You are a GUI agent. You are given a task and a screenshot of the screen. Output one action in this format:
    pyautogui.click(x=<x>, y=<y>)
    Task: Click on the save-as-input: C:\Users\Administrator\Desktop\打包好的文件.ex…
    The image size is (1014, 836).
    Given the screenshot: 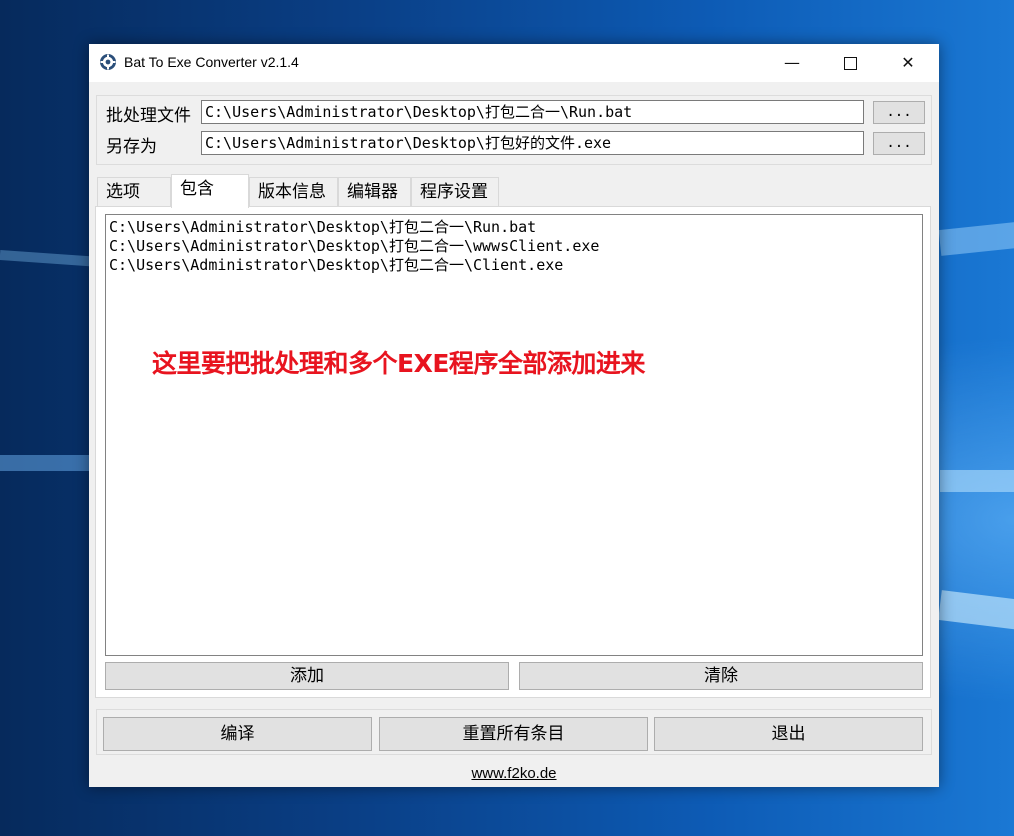 What is the action you would take?
    pyautogui.click(x=532, y=143)
    